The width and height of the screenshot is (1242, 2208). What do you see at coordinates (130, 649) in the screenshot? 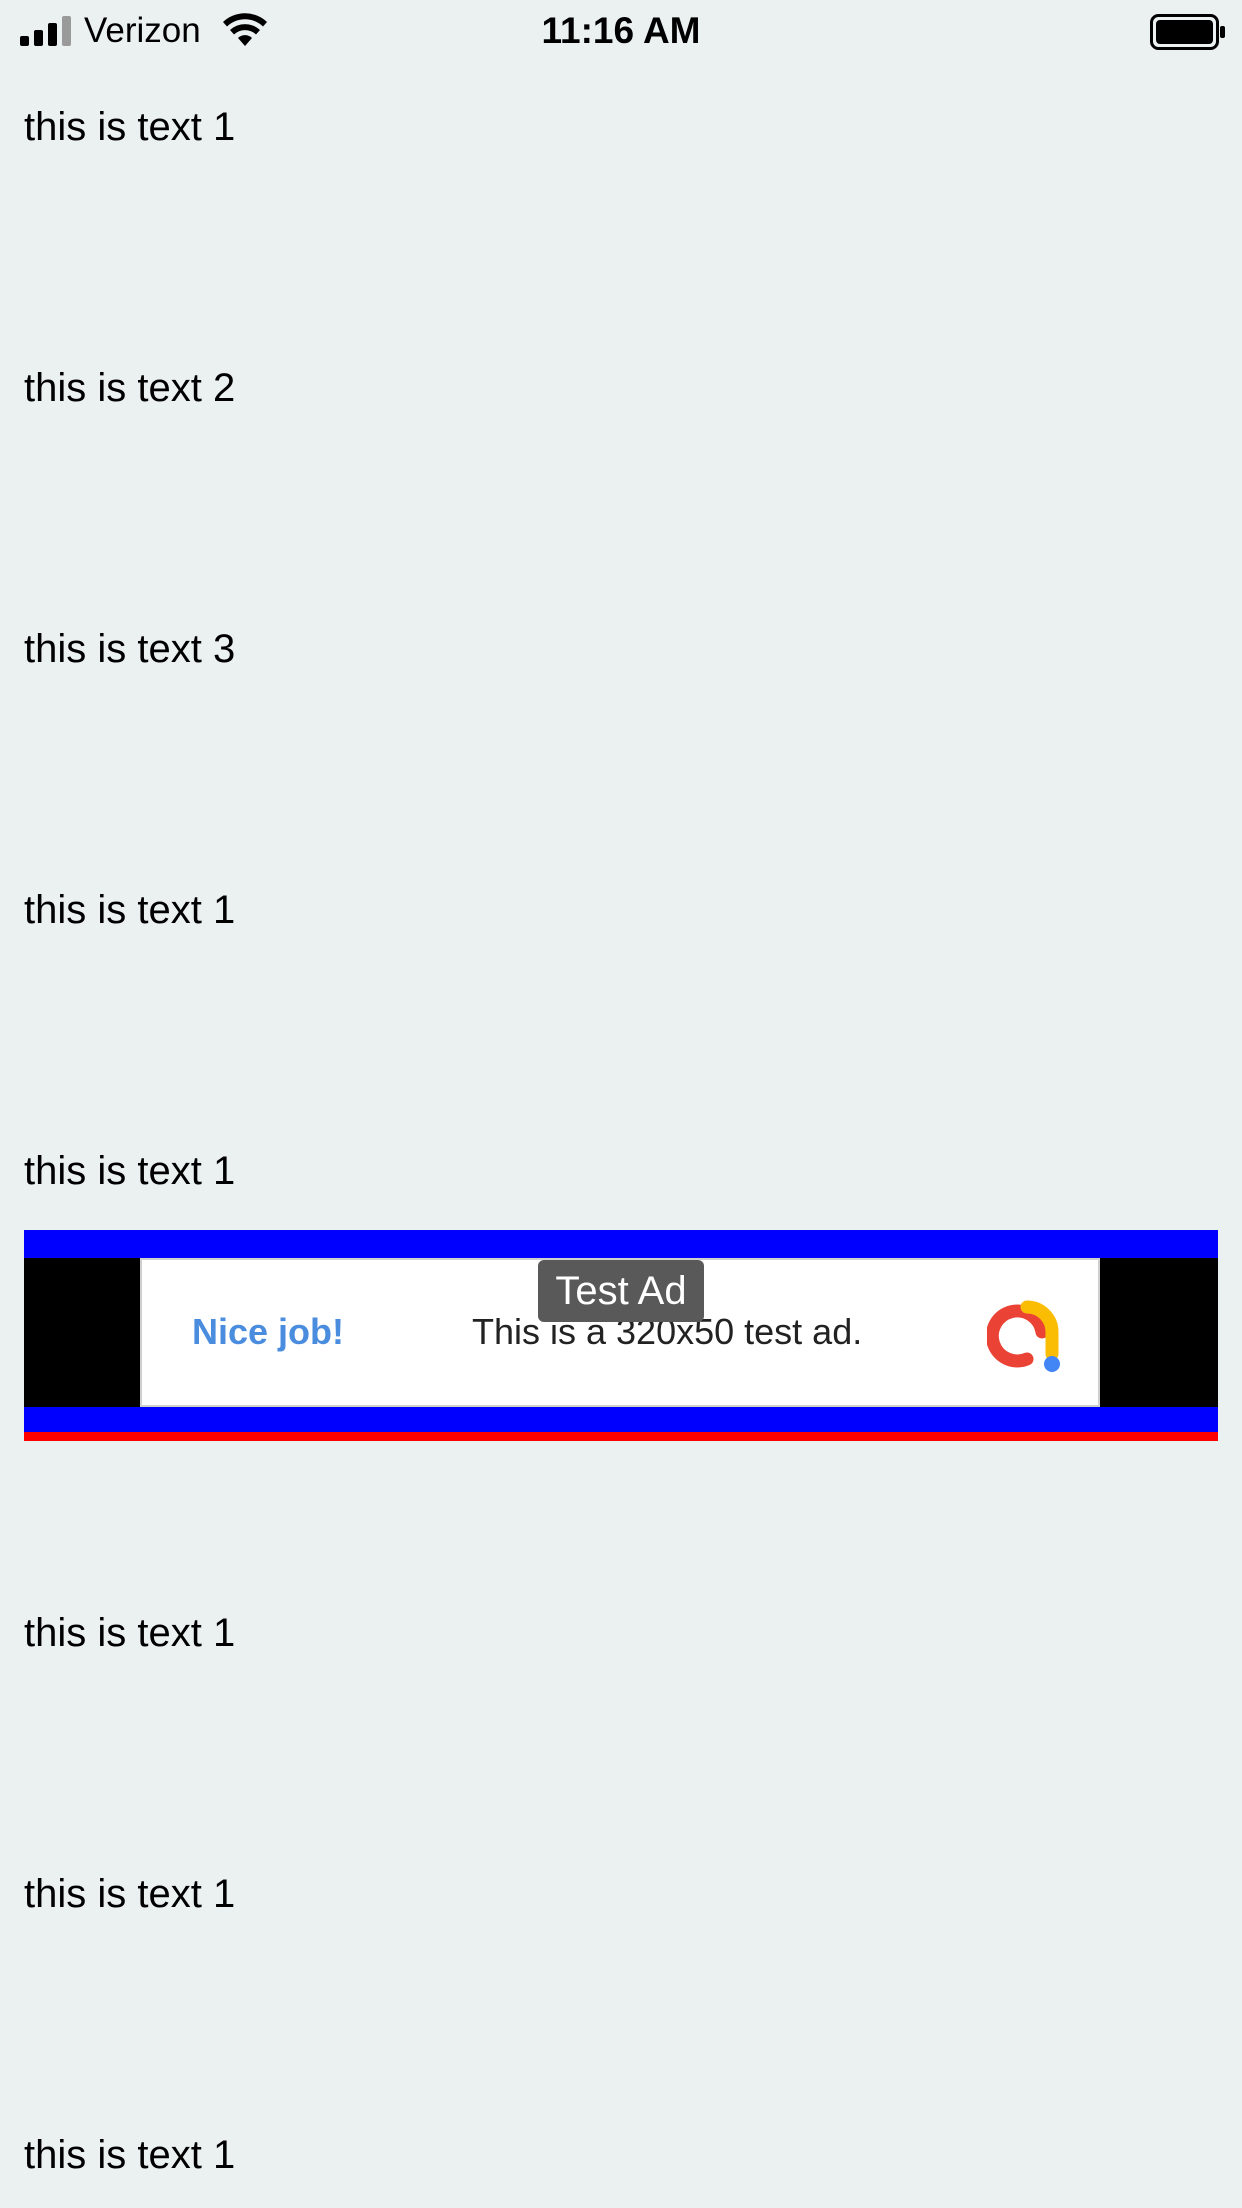
I see `list-item: this is text 3` at bounding box center [130, 649].